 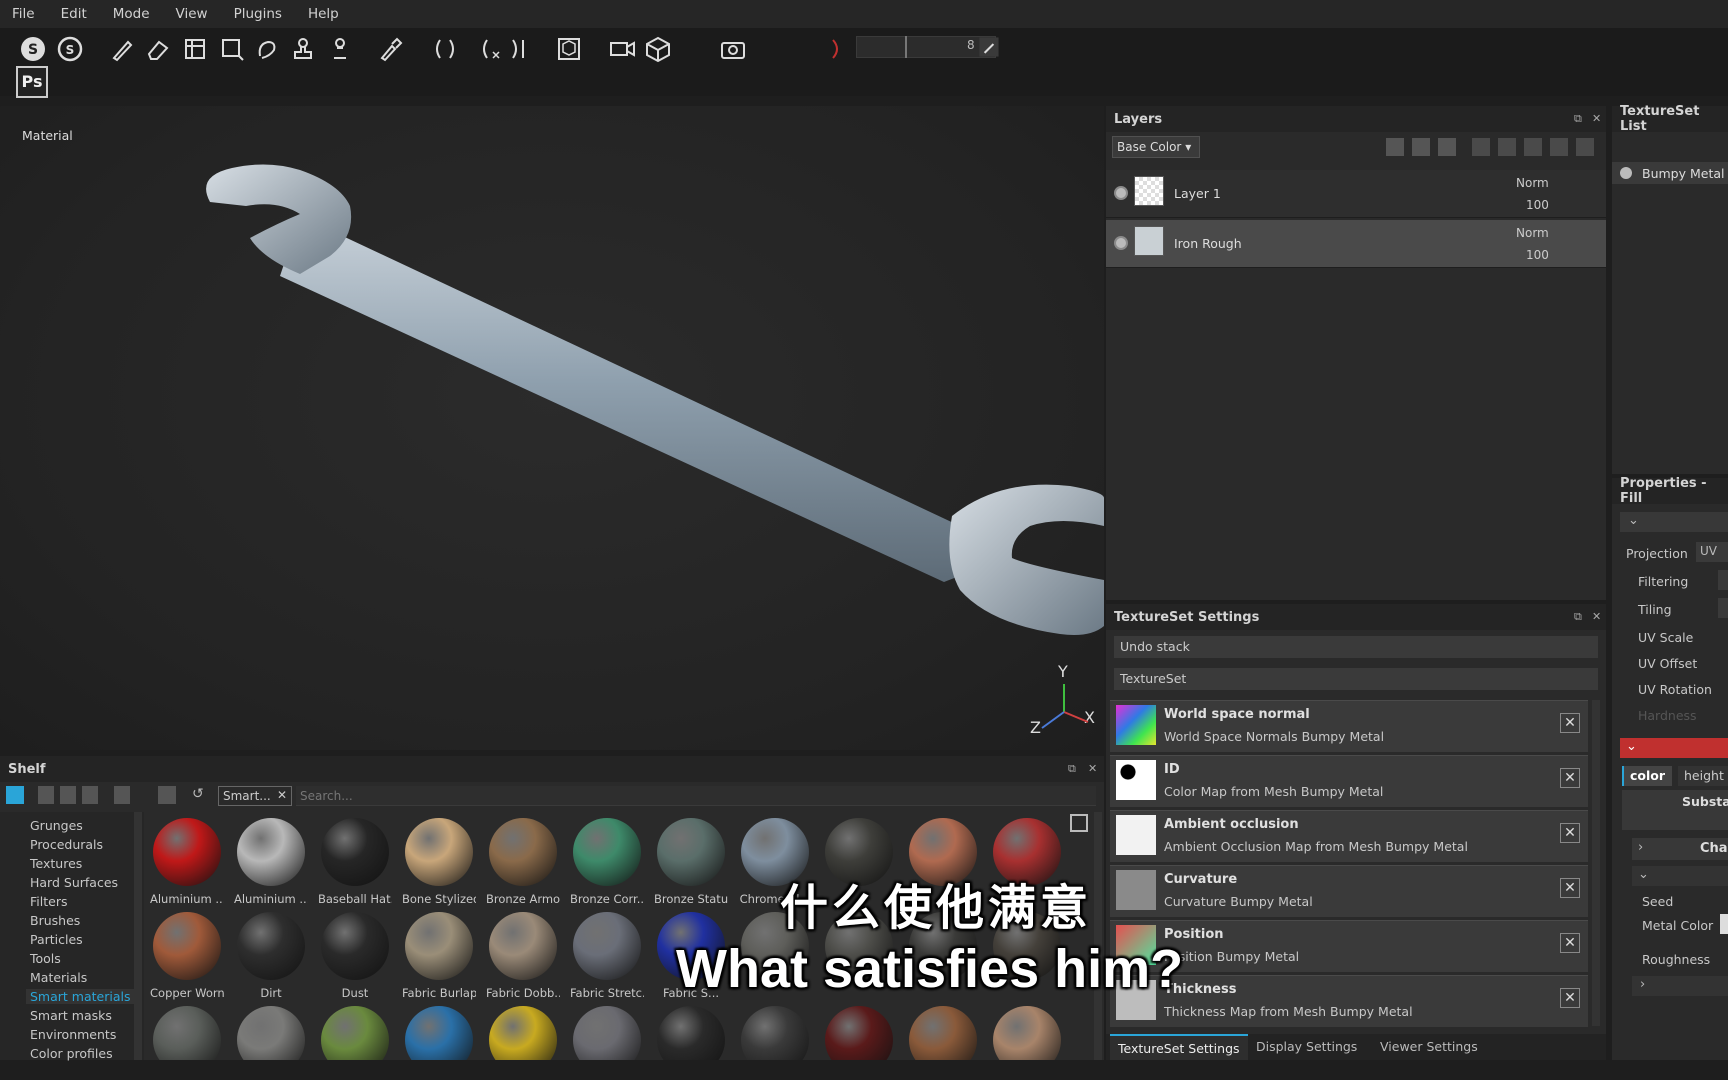 I want to click on polygon-fill-icon, so click(x=232, y=49).